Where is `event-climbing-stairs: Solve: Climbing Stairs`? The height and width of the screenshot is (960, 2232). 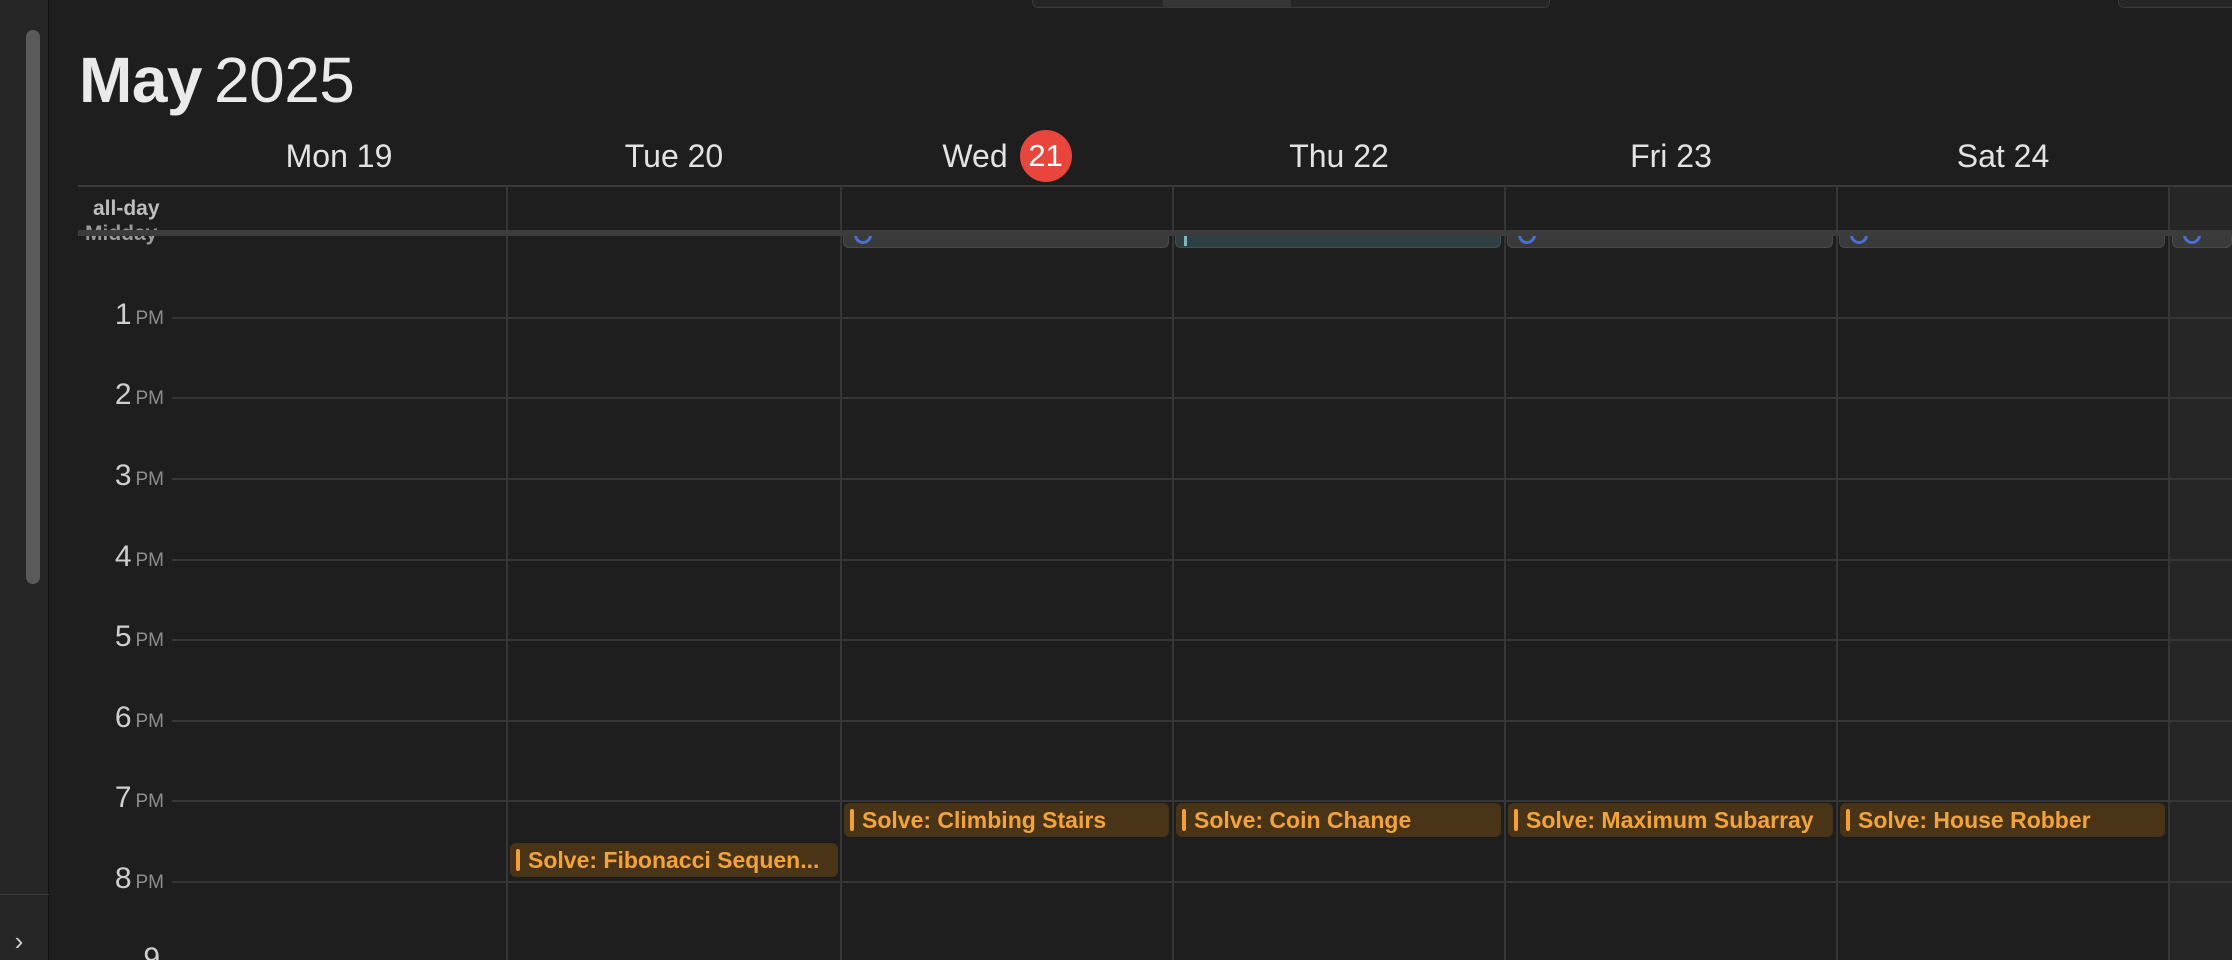
event-climbing-stairs: Solve: Climbing Stairs is located at coordinates (1006, 820).